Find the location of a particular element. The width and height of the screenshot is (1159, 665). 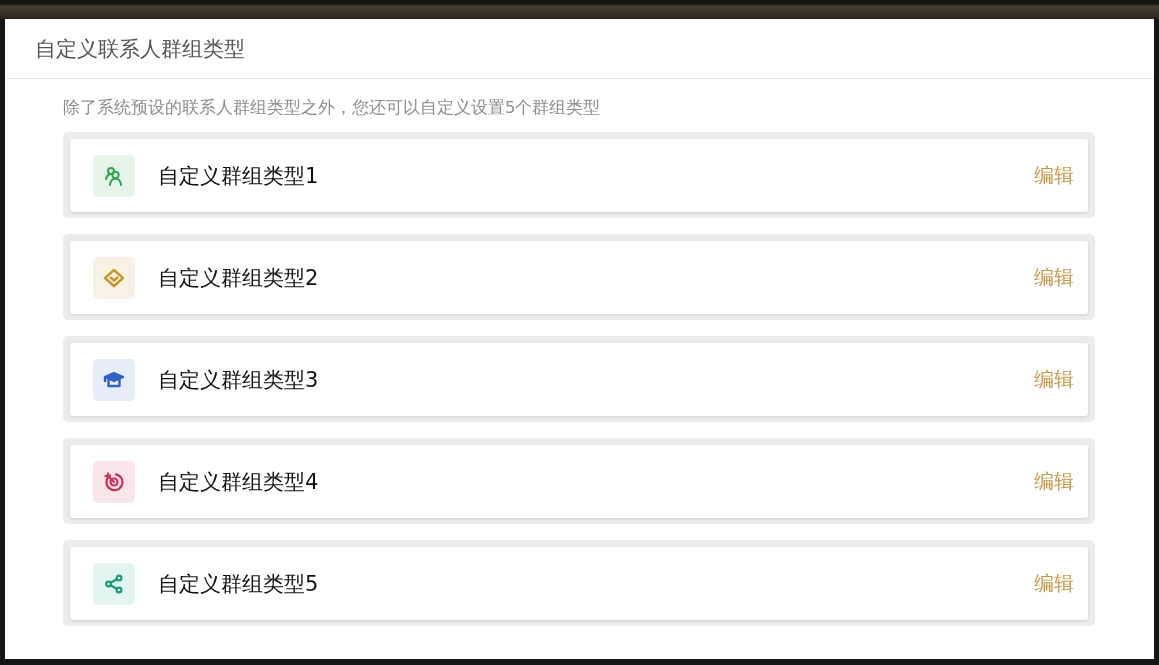

group-name: 自定义群组类型5 is located at coordinates (239, 584).